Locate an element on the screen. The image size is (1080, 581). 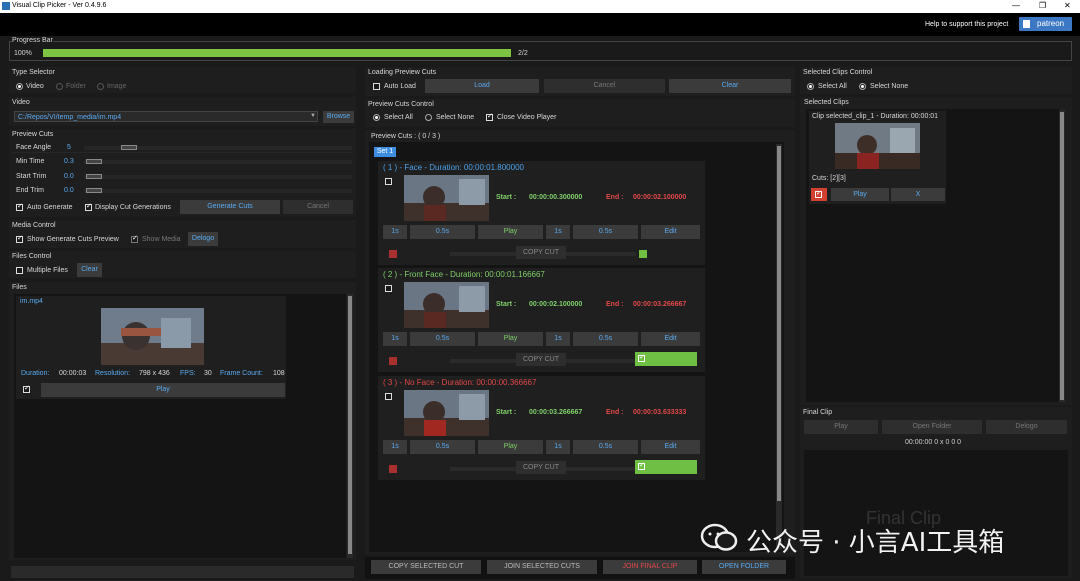
clear-files-button: Clear is located at coordinates (89, 270).